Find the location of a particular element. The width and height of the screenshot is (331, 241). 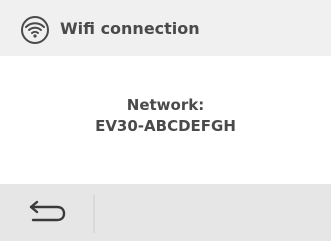

back-arrow-icon is located at coordinates (48, 213).